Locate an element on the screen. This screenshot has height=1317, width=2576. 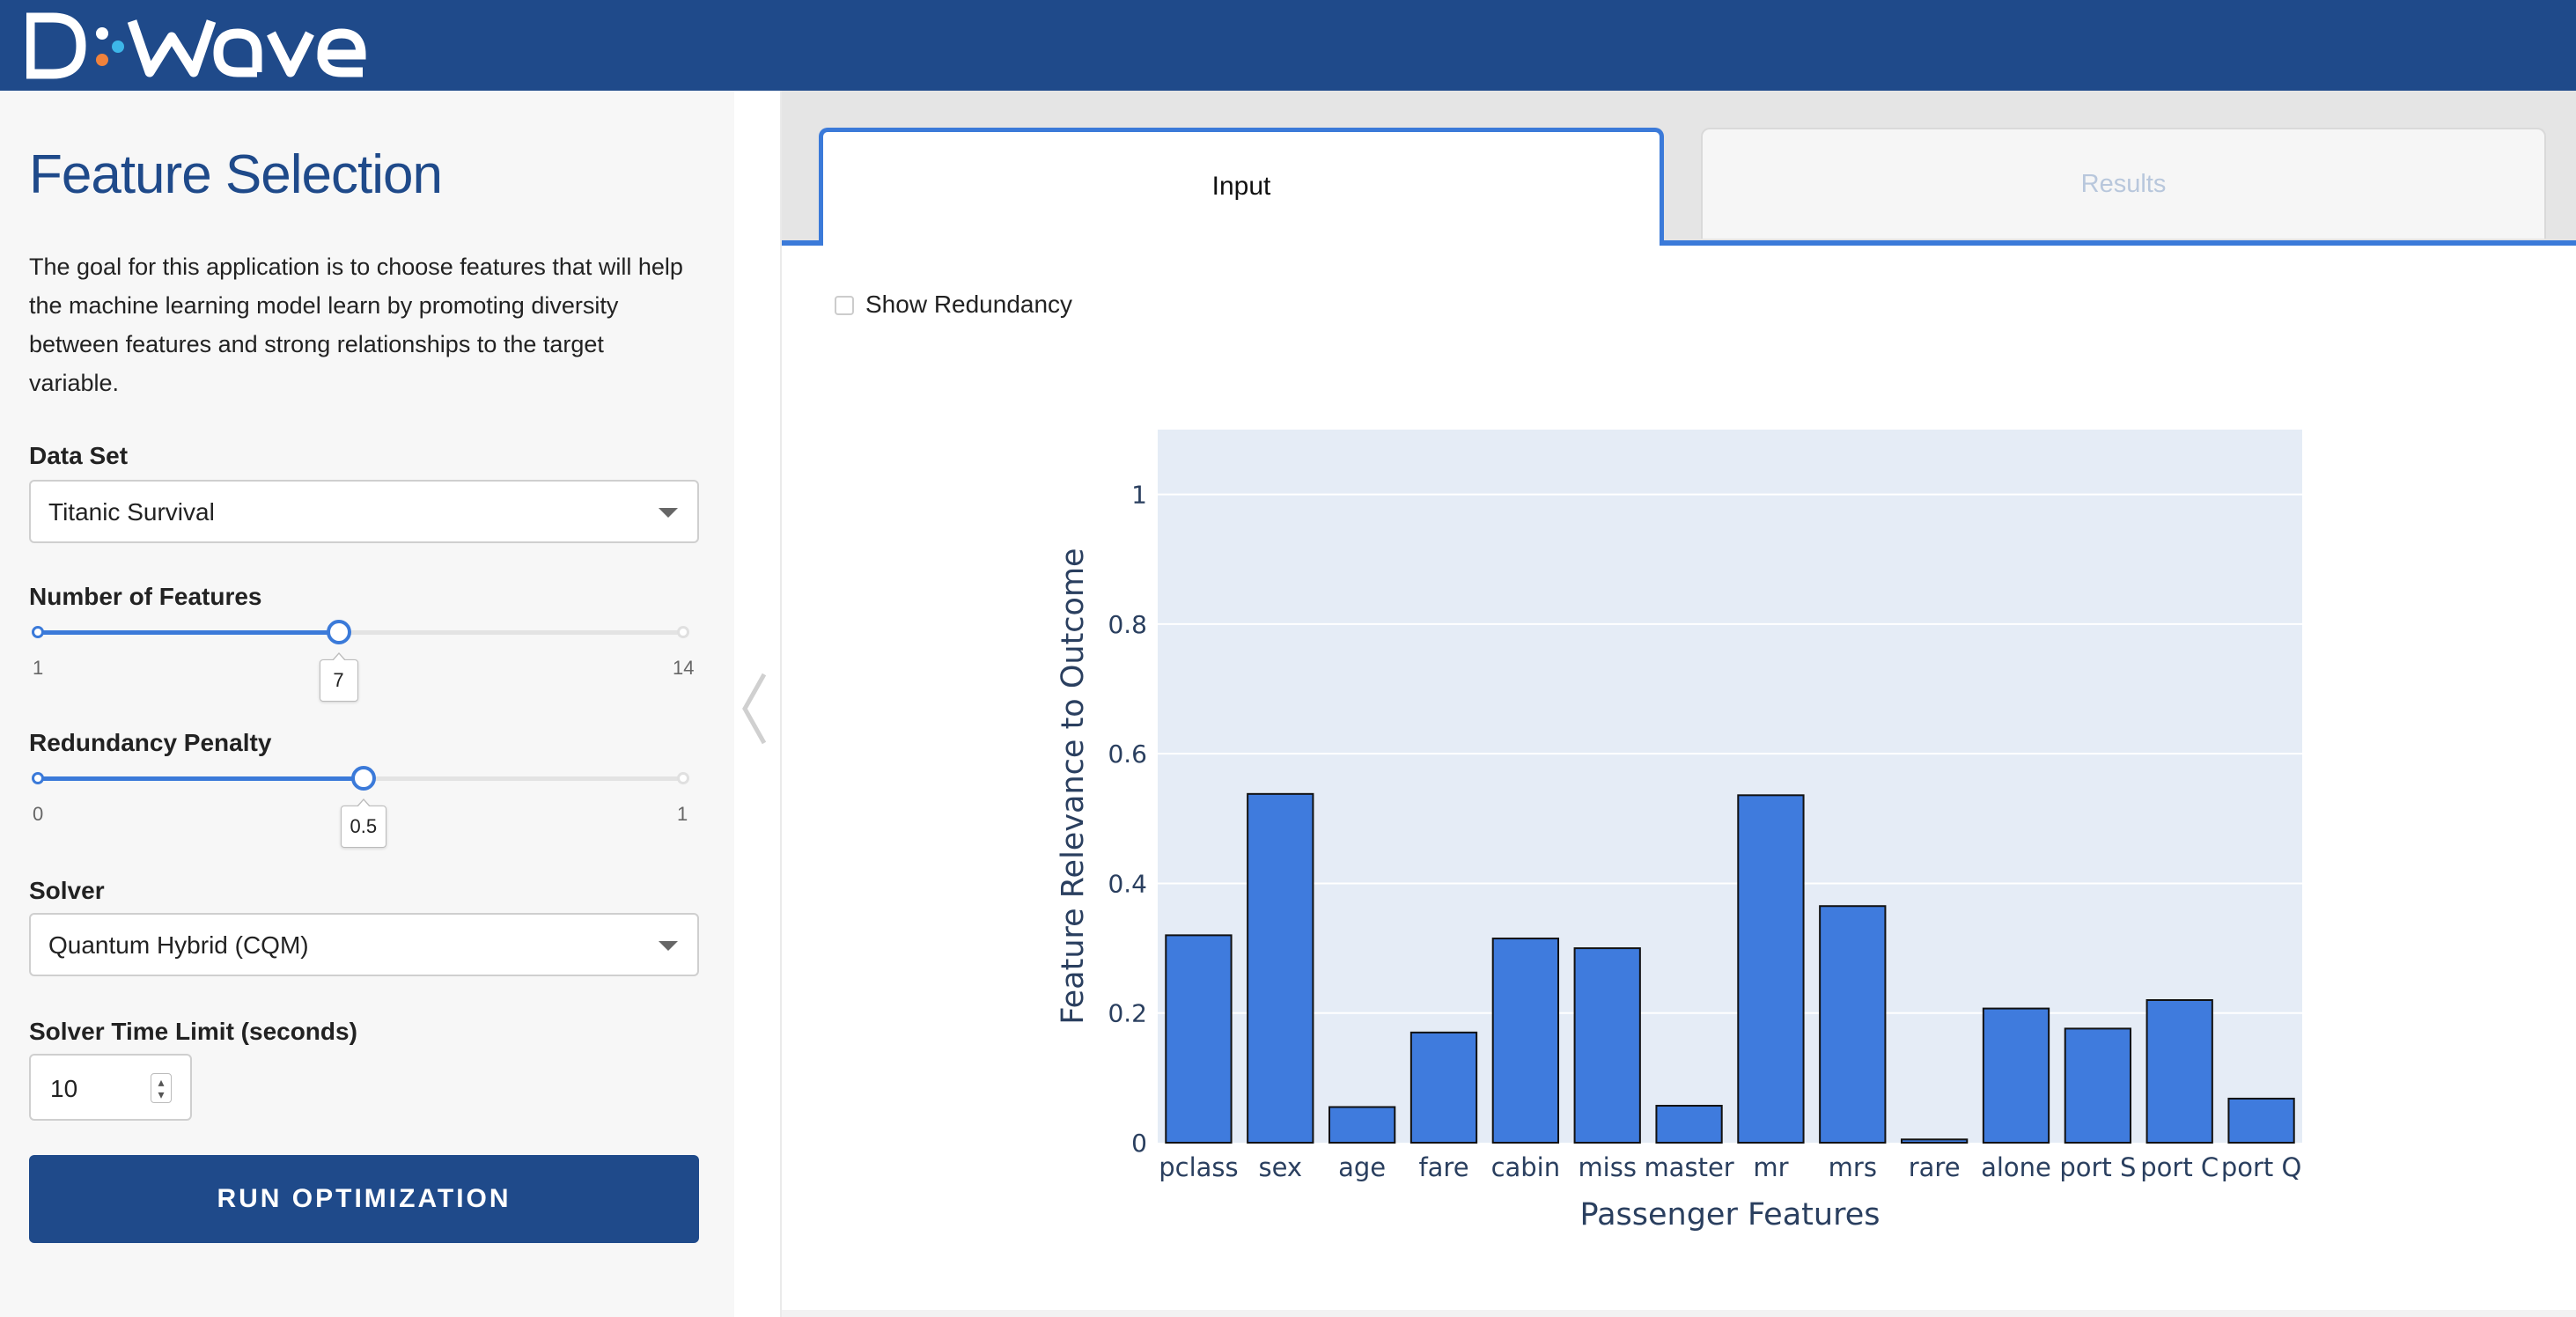
y-tick-label: 0.2 is located at coordinates (1127, 1014).